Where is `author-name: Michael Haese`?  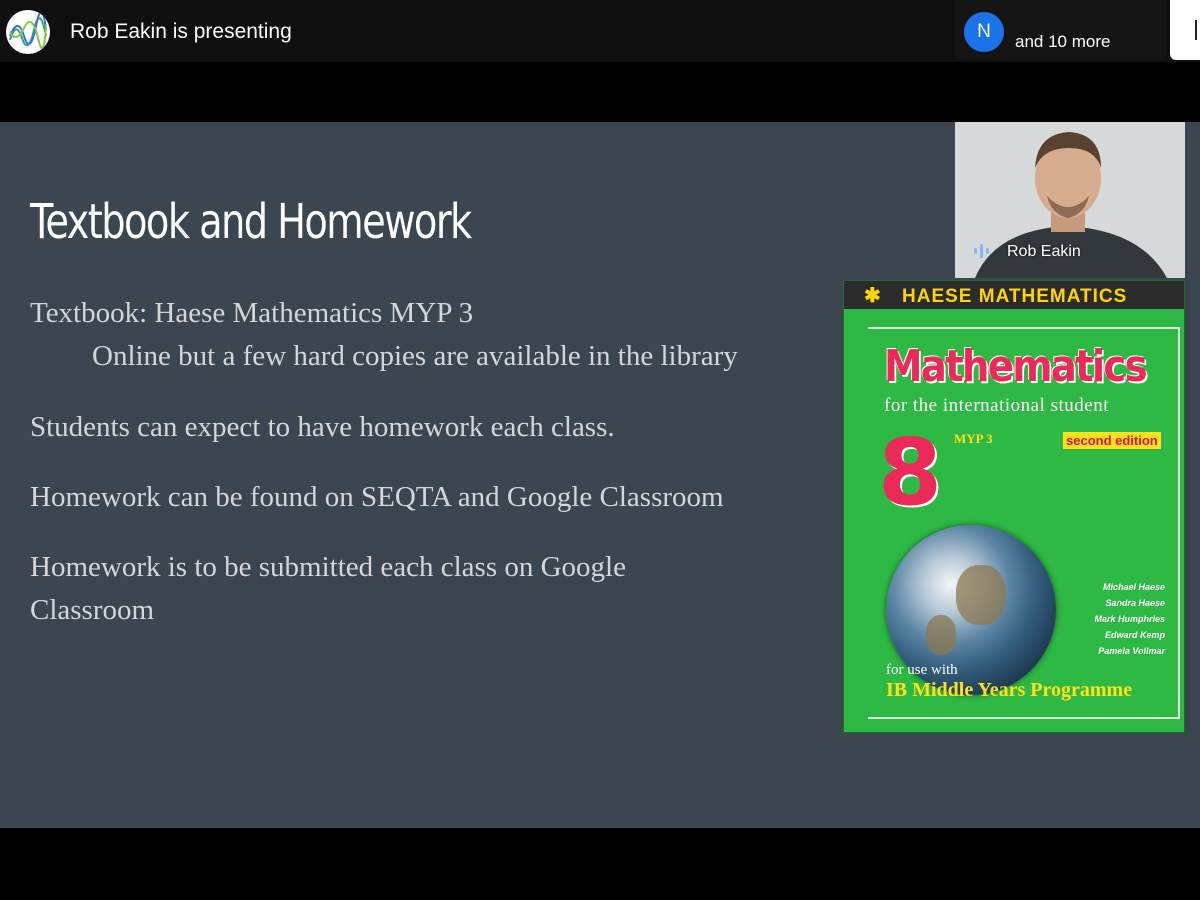
author-name: Michael Haese is located at coordinates (1133, 587).